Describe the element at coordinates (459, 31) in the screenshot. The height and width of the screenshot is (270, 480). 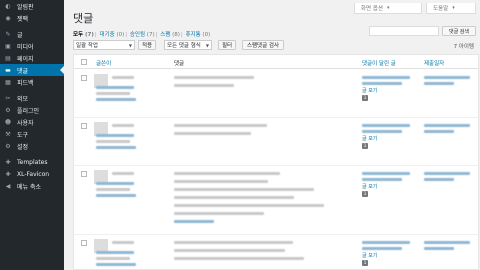
I see `search-comments-button: 댓글 검색` at that location.